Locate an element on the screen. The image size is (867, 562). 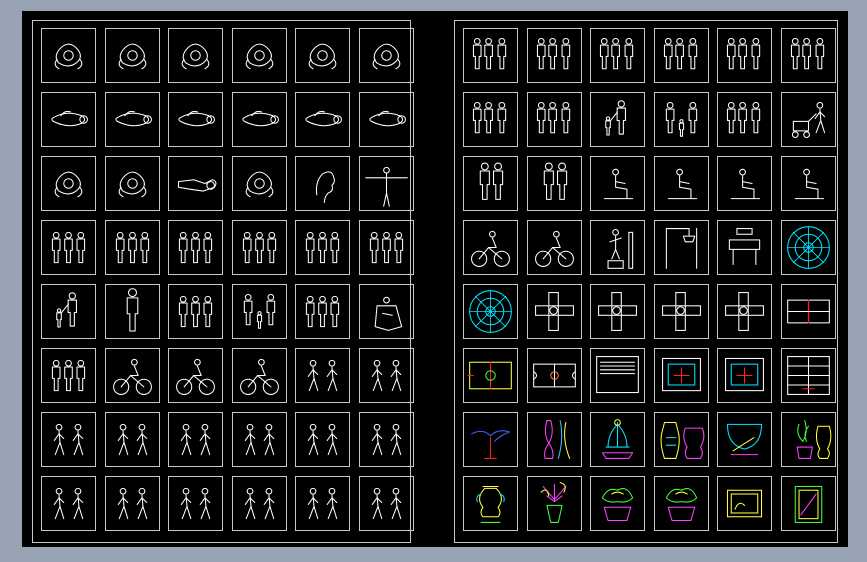
urn-icon is located at coordinates (490, 503).